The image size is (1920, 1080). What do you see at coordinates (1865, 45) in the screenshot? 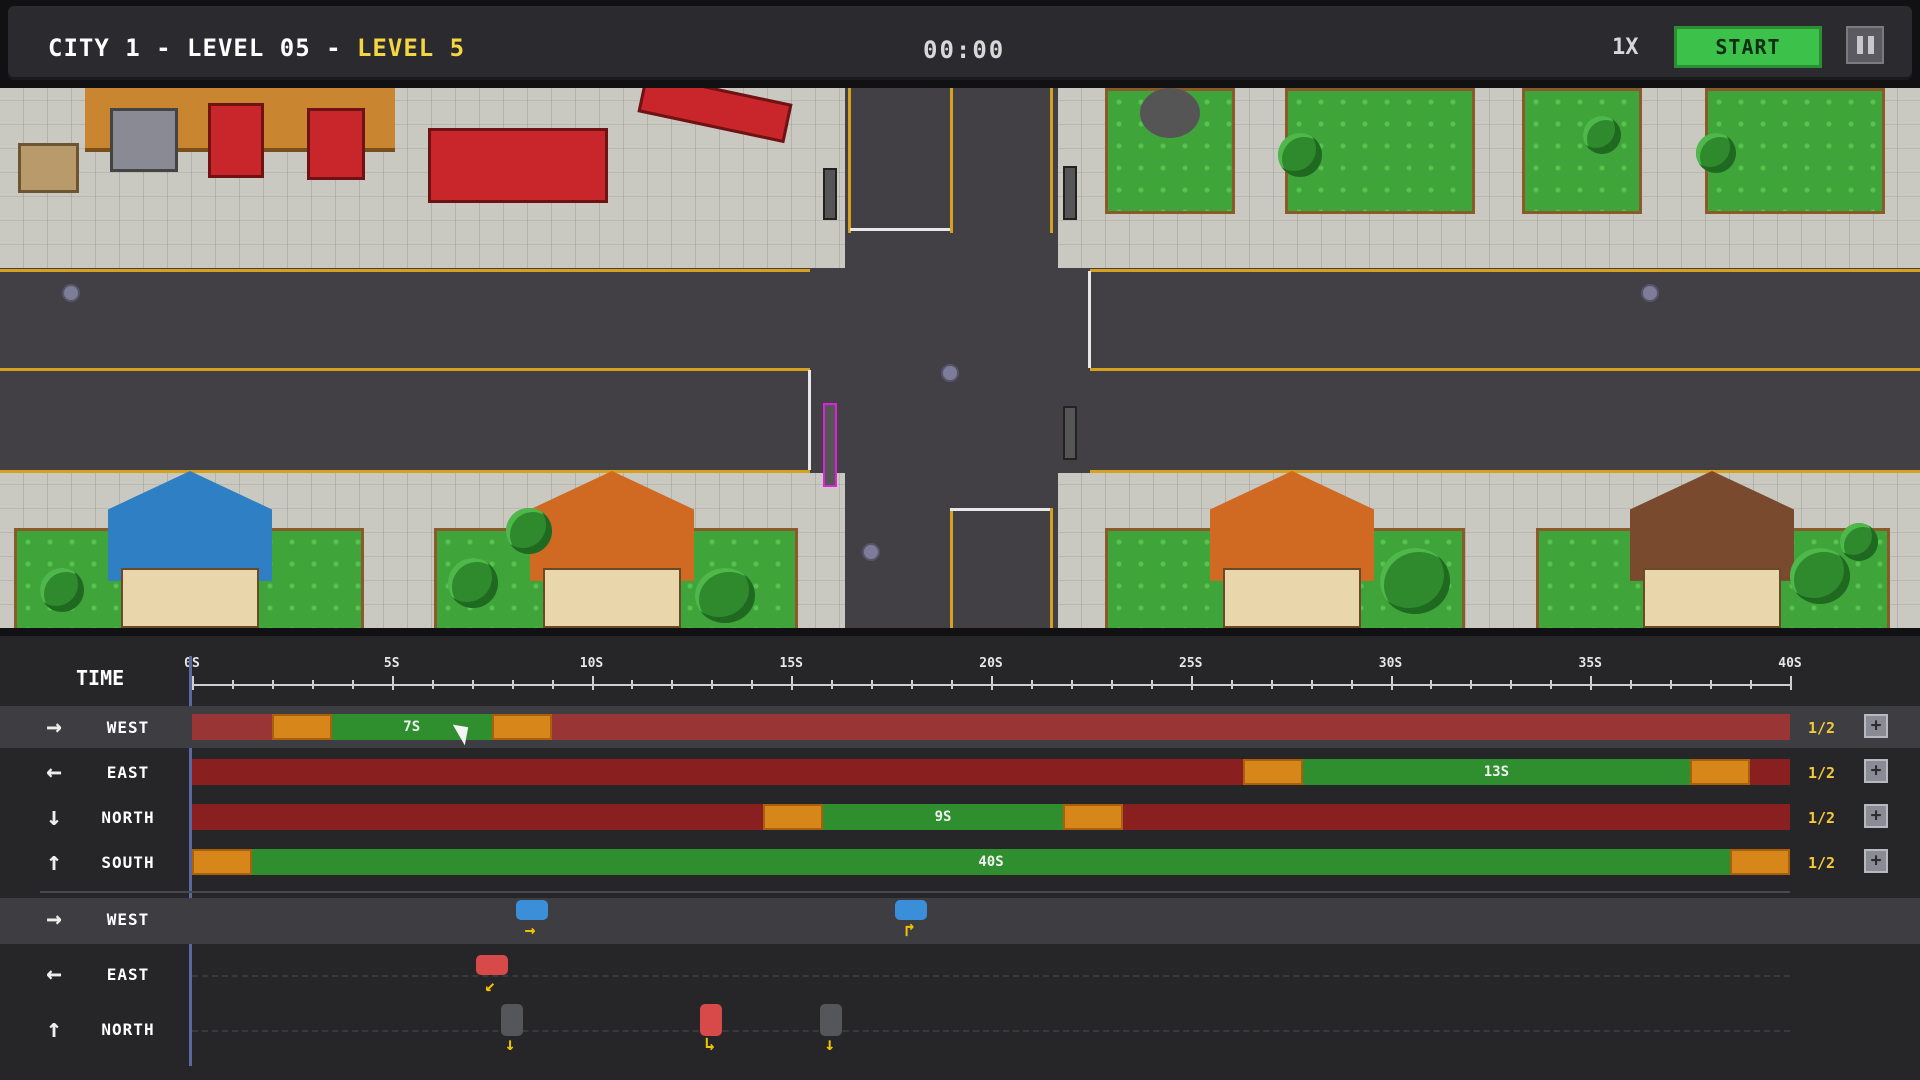
I see `pause-button` at bounding box center [1865, 45].